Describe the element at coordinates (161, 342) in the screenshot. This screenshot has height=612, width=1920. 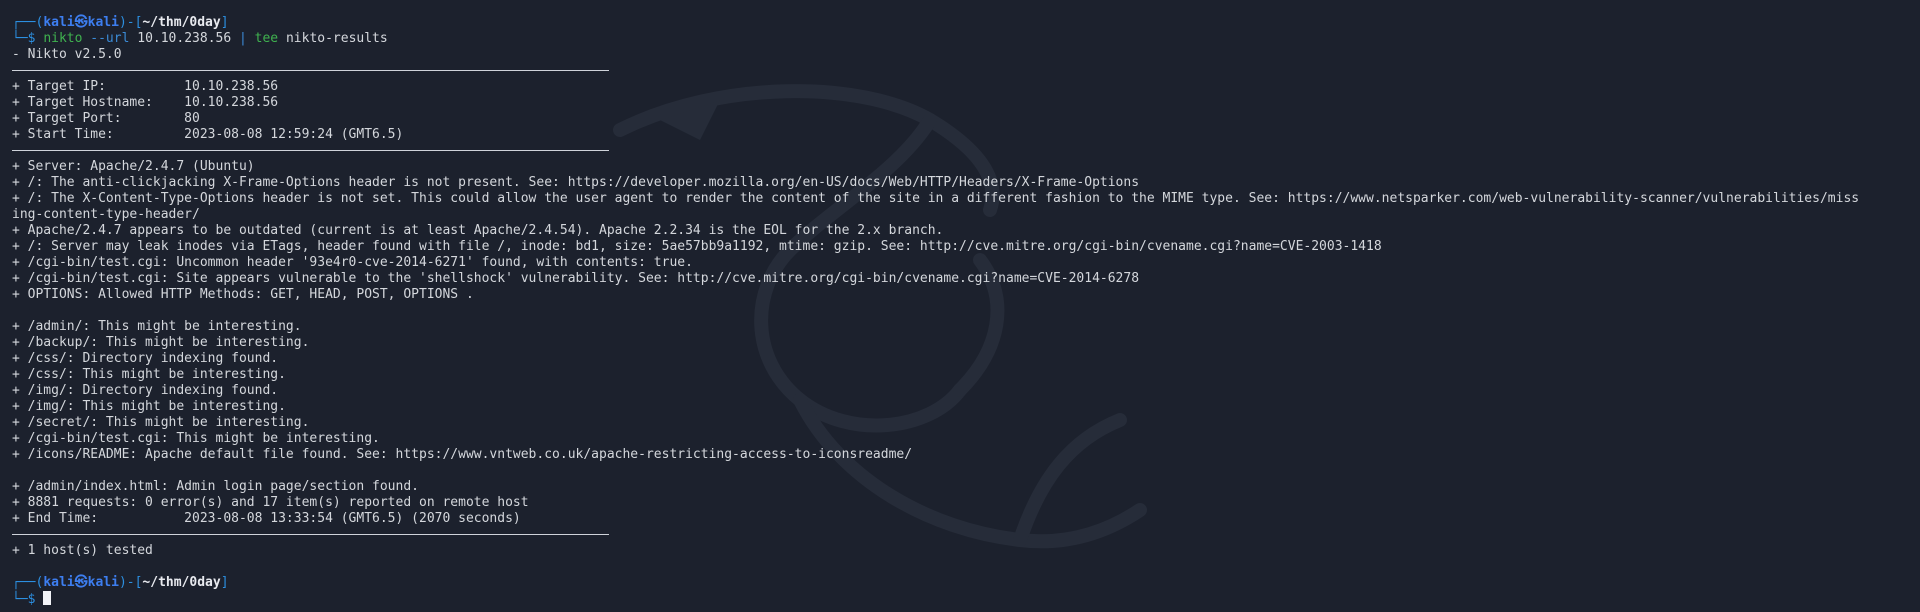
I see `dir-finding-line: + /backup/: This might be interesting.` at that location.